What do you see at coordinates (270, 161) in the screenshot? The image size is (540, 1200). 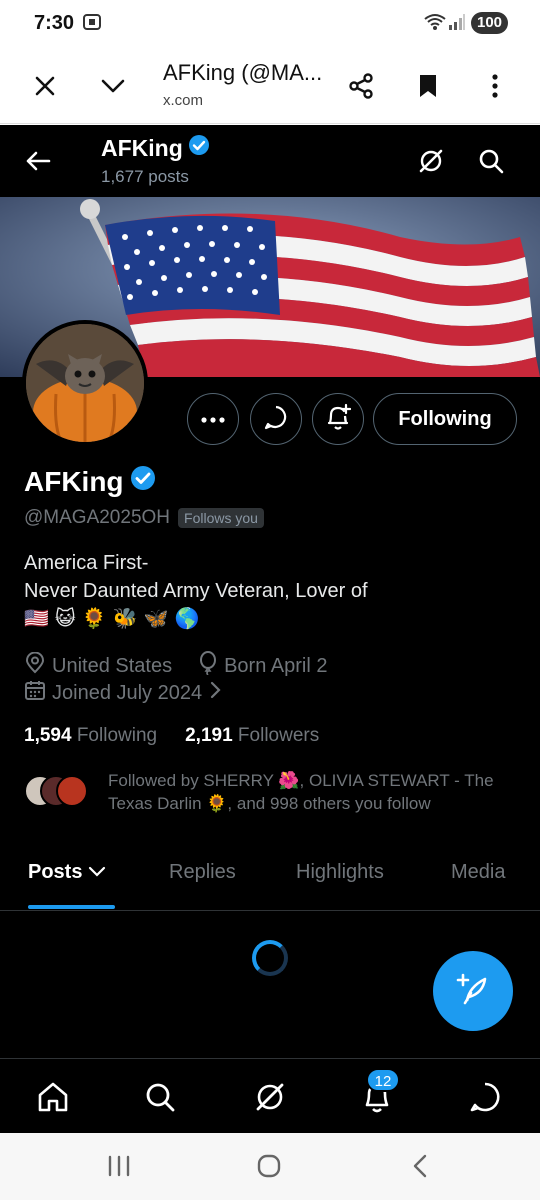 I see `profile-header-bar: AFKing 1,677 posts` at bounding box center [270, 161].